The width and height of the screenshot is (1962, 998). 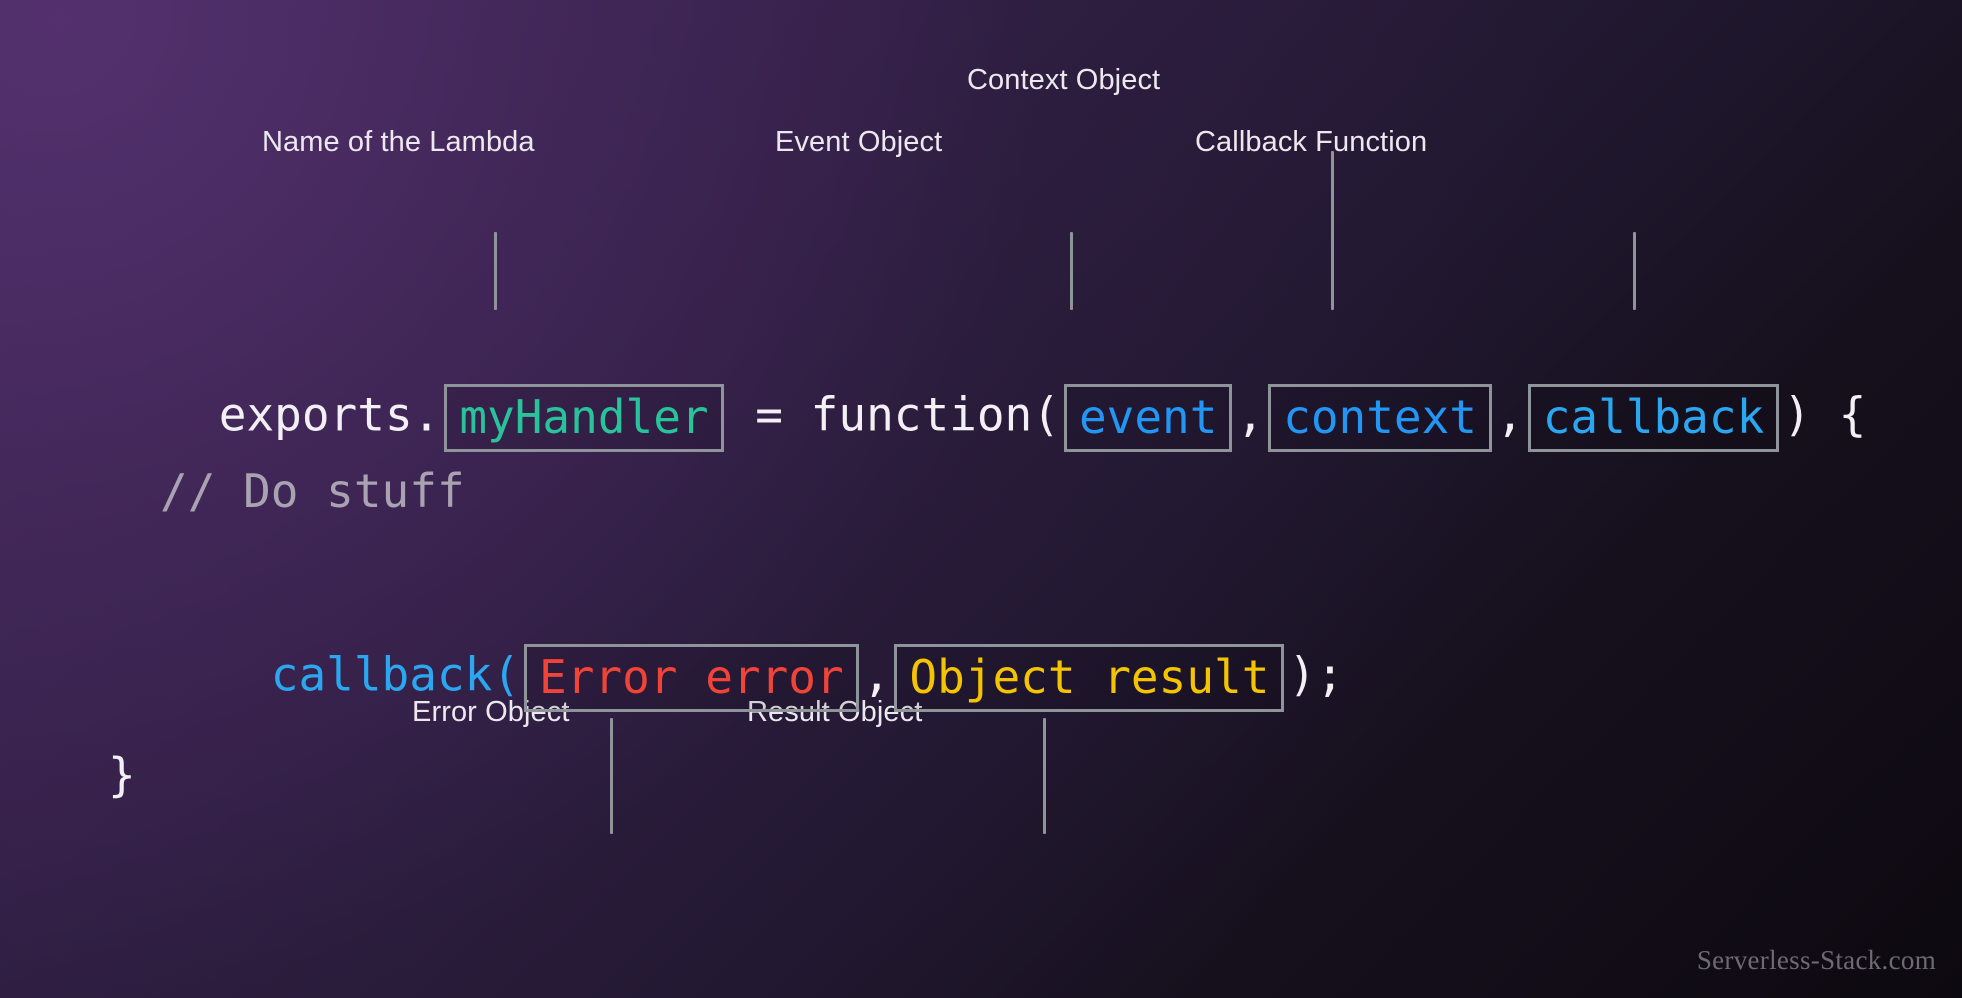 What do you see at coordinates (122, 775) in the screenshot?
I see `code-line-closing-brace: }` at bounding box center [122, 775].